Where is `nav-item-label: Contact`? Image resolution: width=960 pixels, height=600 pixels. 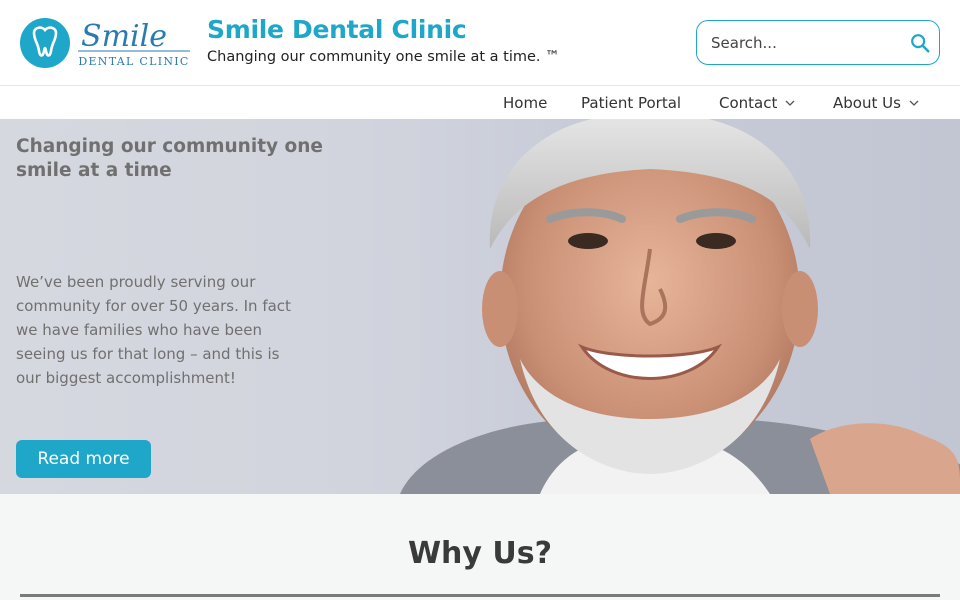
nav-item-label: Contact is located at coordinates (748, 103).